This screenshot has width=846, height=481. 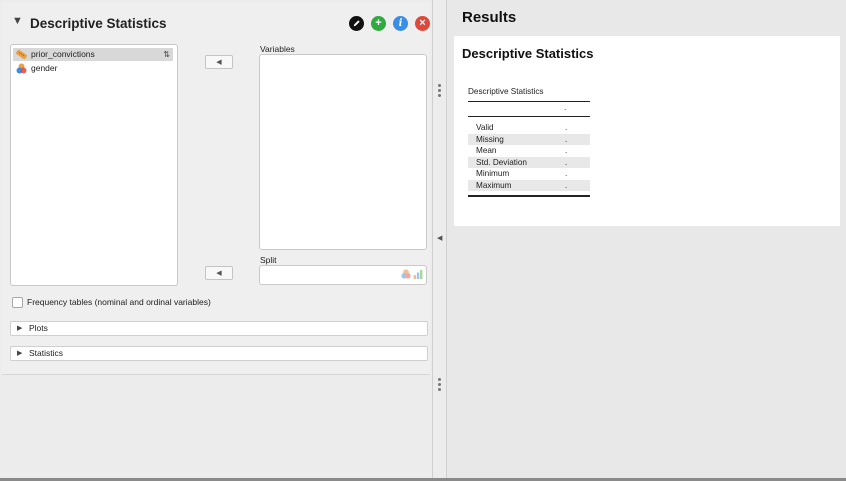 I want to click on plus-icon: +, so click(x=378, y=23).